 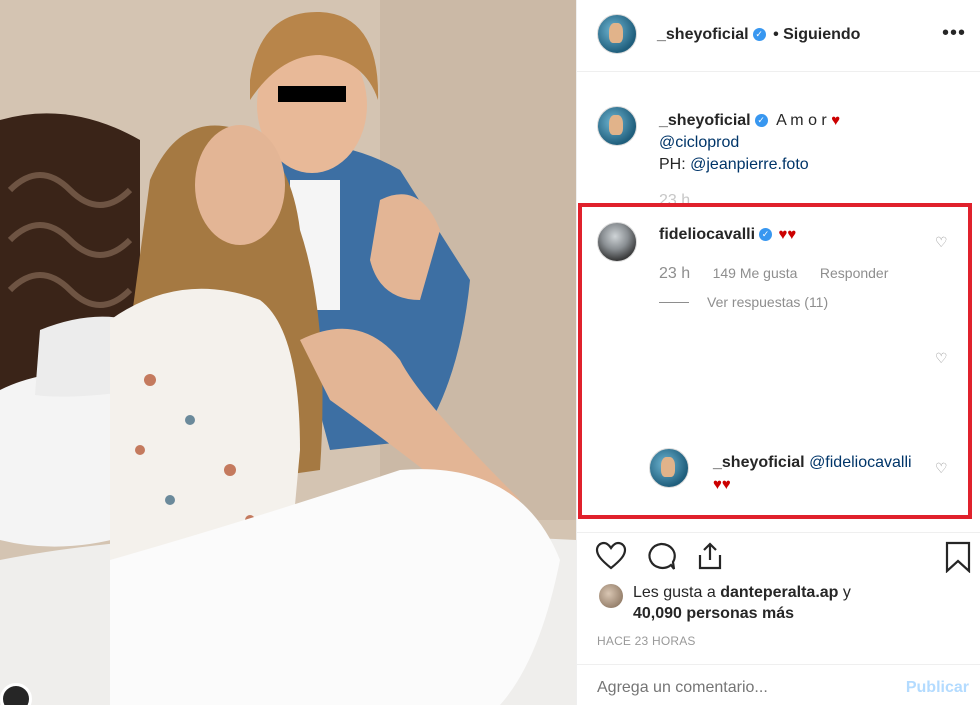 I want to click on likes-prefix: Les gusta a, so click(x=674, y=592).